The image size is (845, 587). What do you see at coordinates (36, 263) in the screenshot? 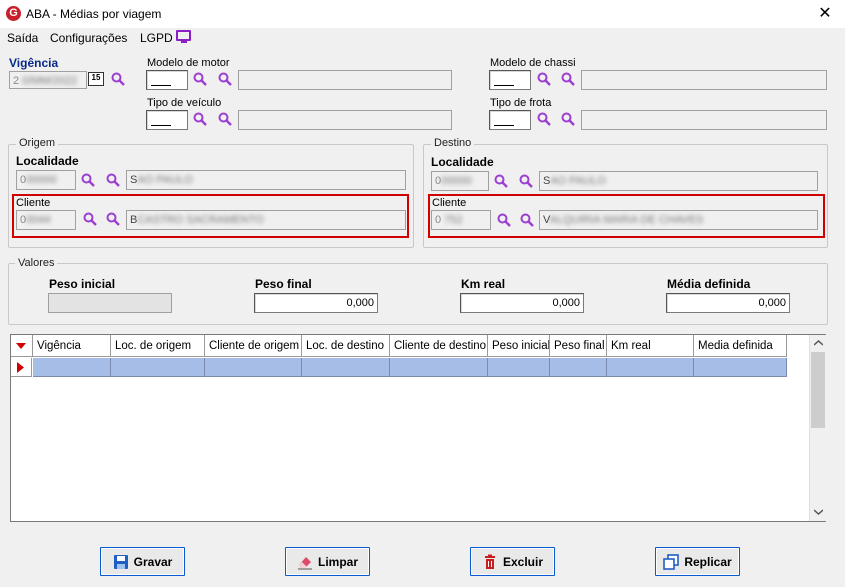
I see `valores-title: Valores` at bounding box center [36, 263].